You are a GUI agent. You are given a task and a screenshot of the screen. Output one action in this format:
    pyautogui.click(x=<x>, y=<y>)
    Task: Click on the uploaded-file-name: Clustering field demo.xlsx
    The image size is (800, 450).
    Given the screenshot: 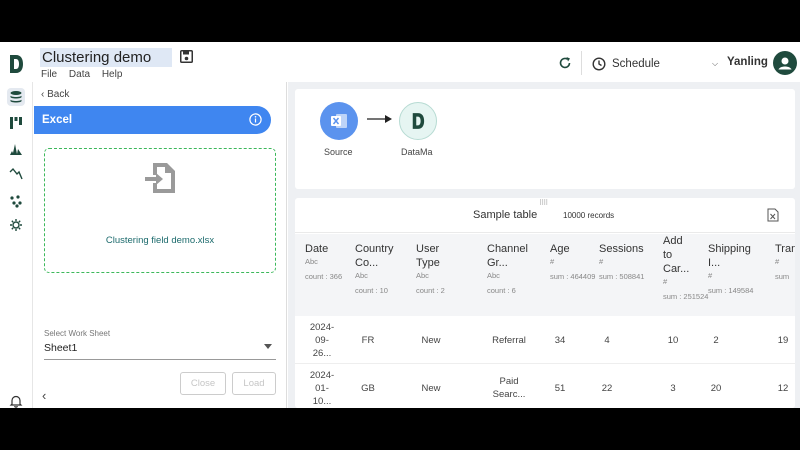 What is the action you would take?
    pyautogui.click(x=160, y=240)
    